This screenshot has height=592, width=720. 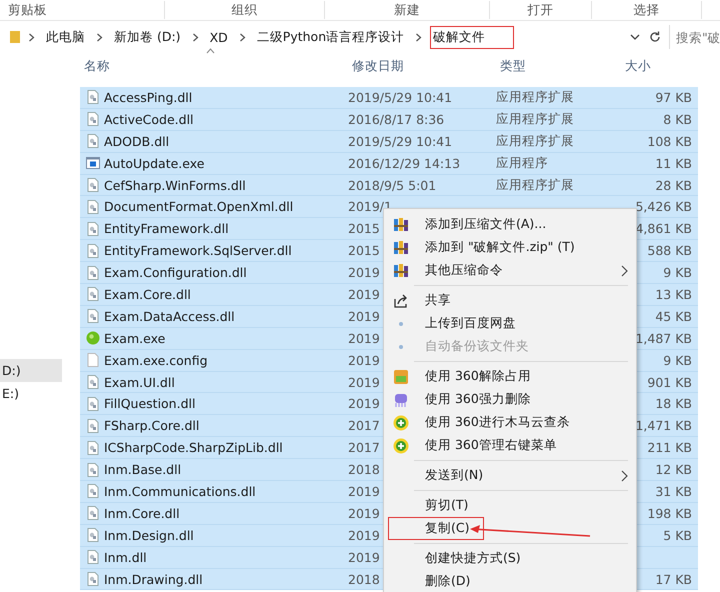 What do you see at coordinates (392, 185) in the screenshot?
I see `modified-date: 2018/9/5 5:01` at bounding box center [392, 185].